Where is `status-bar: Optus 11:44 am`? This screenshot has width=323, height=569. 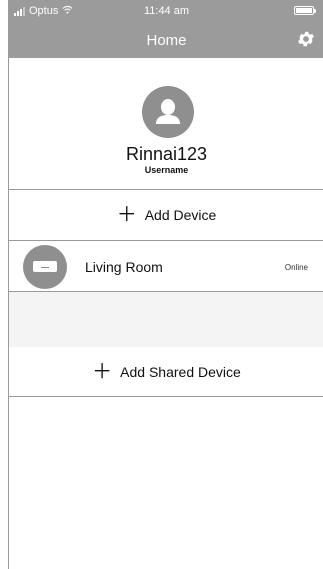 status-bar: Optus 11:44 am is located at coordinates (166, 11).